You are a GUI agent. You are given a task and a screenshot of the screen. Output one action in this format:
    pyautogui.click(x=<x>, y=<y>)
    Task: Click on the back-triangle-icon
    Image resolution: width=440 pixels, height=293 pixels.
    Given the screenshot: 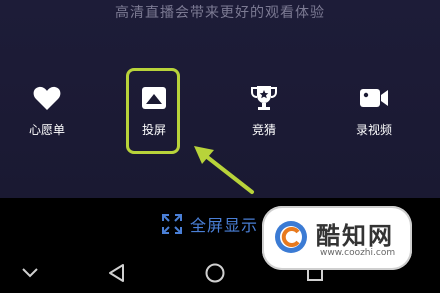 What is the action you would take?
    pyautogui.click(x=116, y=273)
    